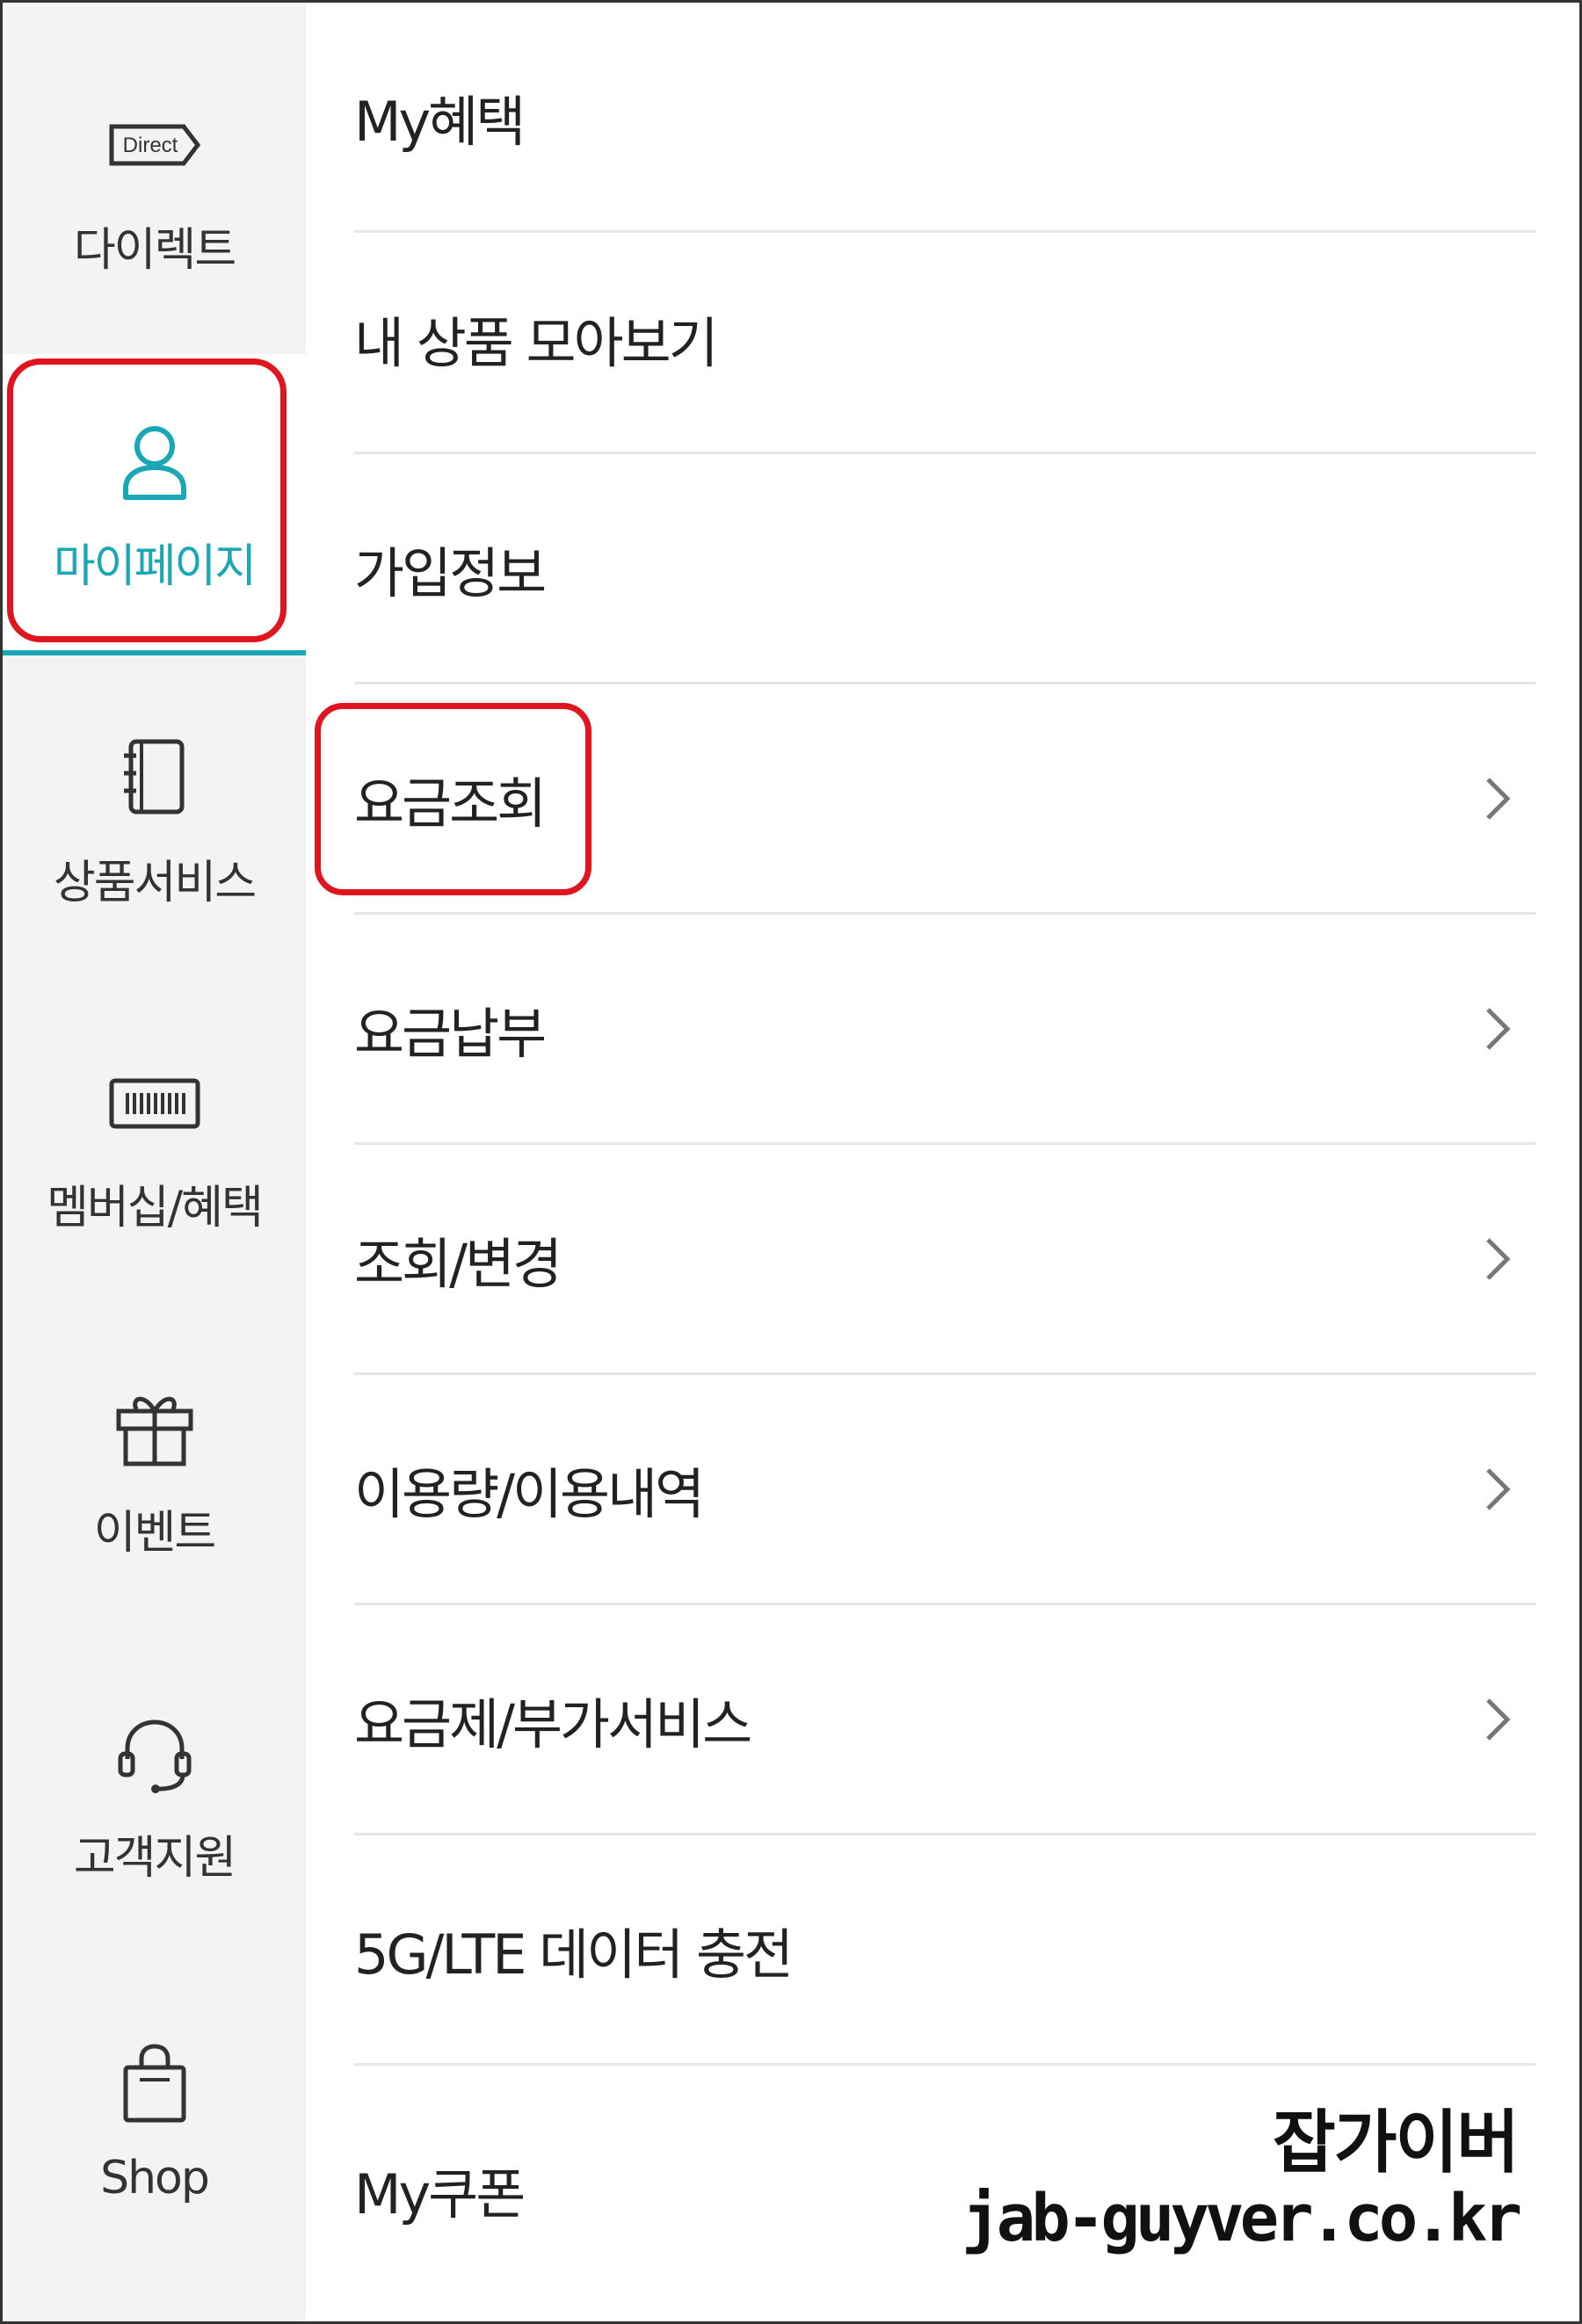 This screenshot has height=2324, width=1582. I want to click on direct-tag-icon: Direct, so click(154, 145).